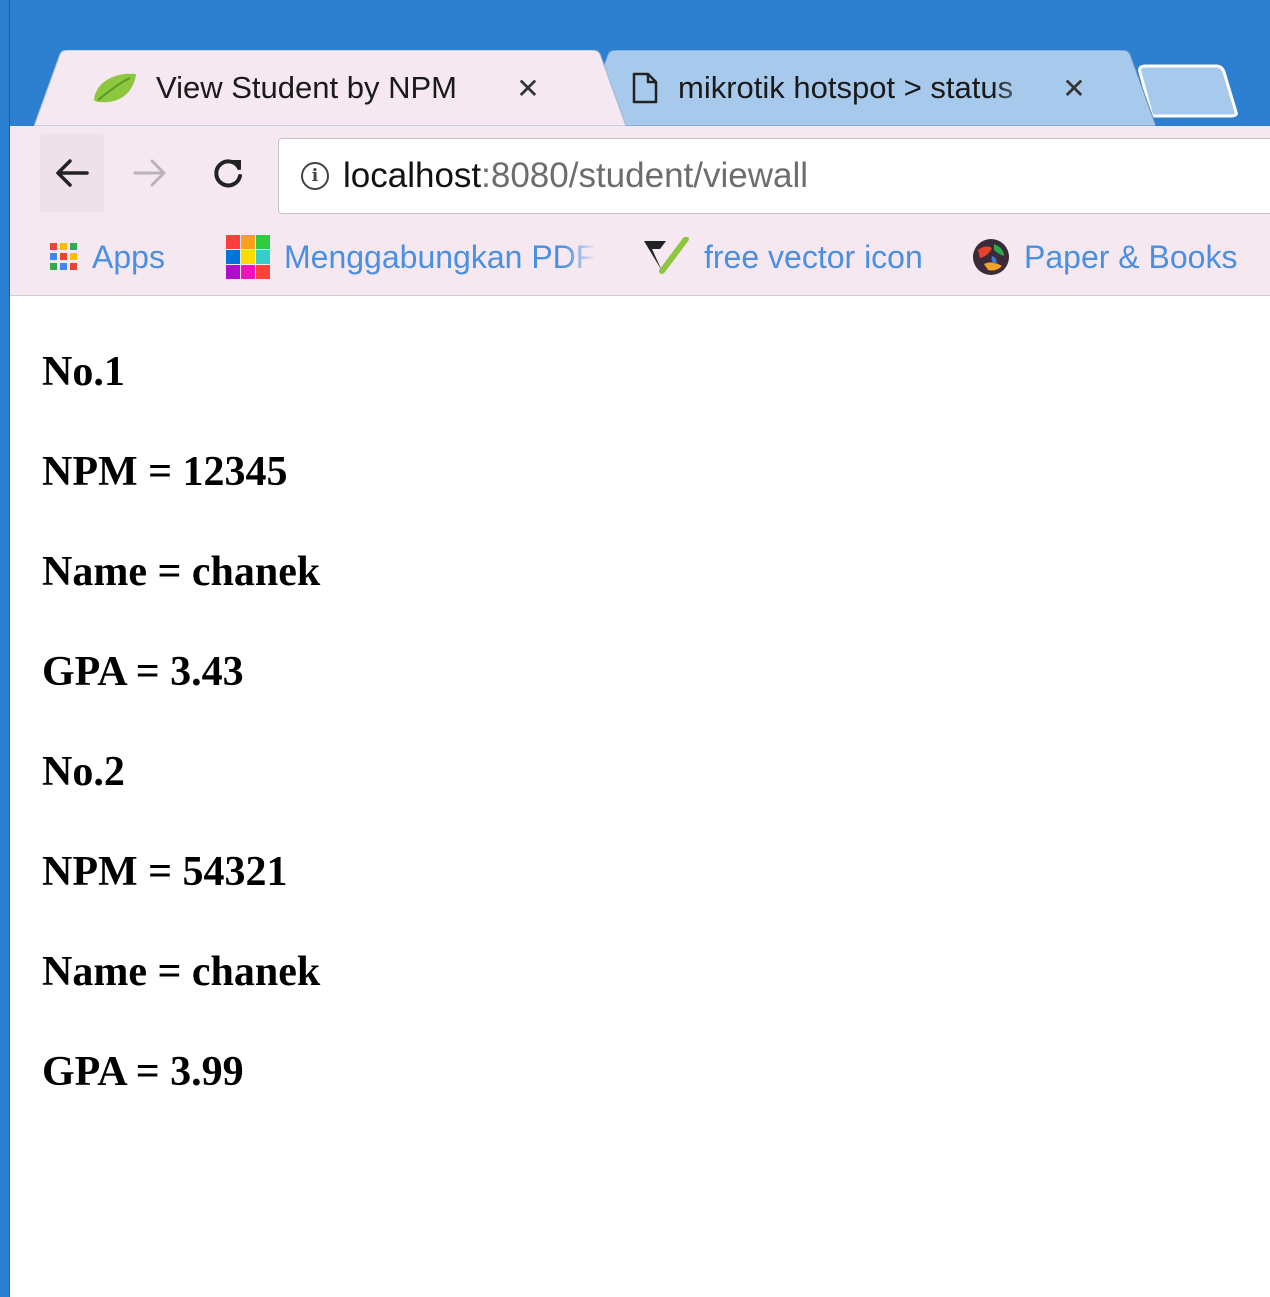  I want to click on tab-title: mikrotik hotspot > status, so click(846, 87).